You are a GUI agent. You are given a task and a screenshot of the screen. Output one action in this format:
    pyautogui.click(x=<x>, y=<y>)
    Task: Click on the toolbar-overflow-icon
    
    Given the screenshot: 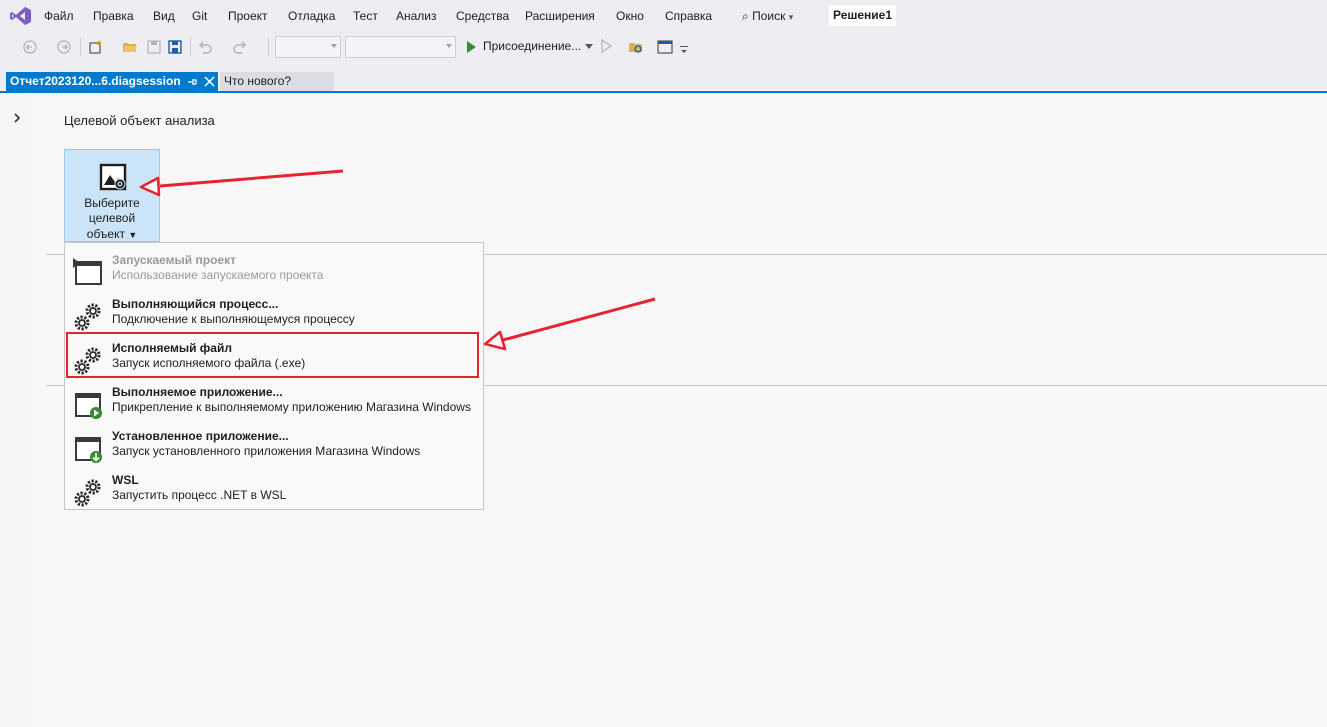 What is the action you would take?
    pyautogui.click(x=684, y=50)
    